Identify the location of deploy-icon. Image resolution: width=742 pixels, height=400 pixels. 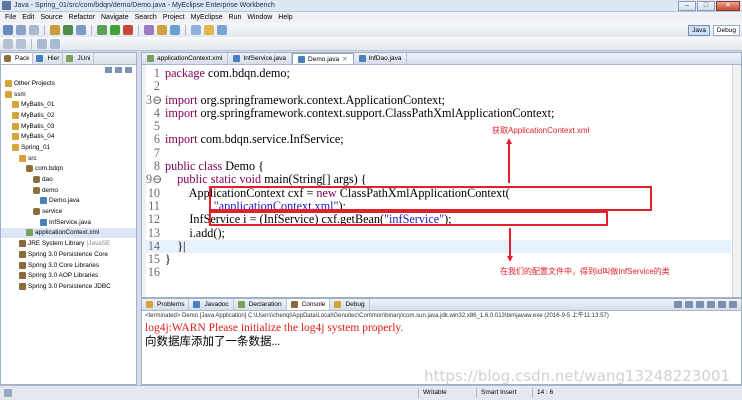
(68, 30).